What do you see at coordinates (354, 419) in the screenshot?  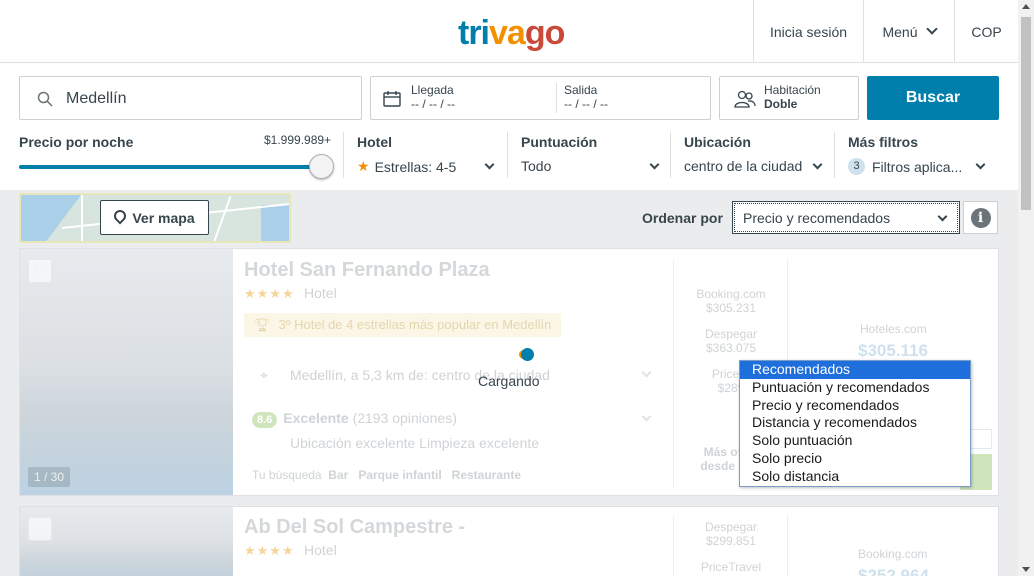 I see `hotel-rating: 8.6 Excelente (2193 opiniones)` at bounding box center [354, 419].